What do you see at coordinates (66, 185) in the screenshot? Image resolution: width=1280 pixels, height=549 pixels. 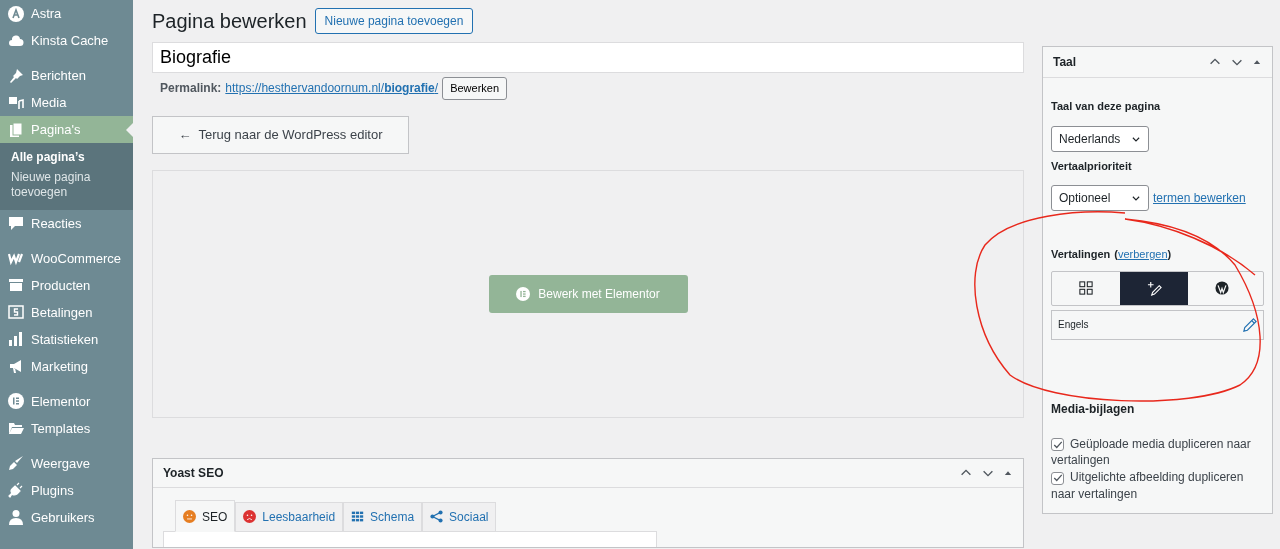 I see `submenu-item: Nieuwe pagina toevoegen` at bounding box center [66, 185].